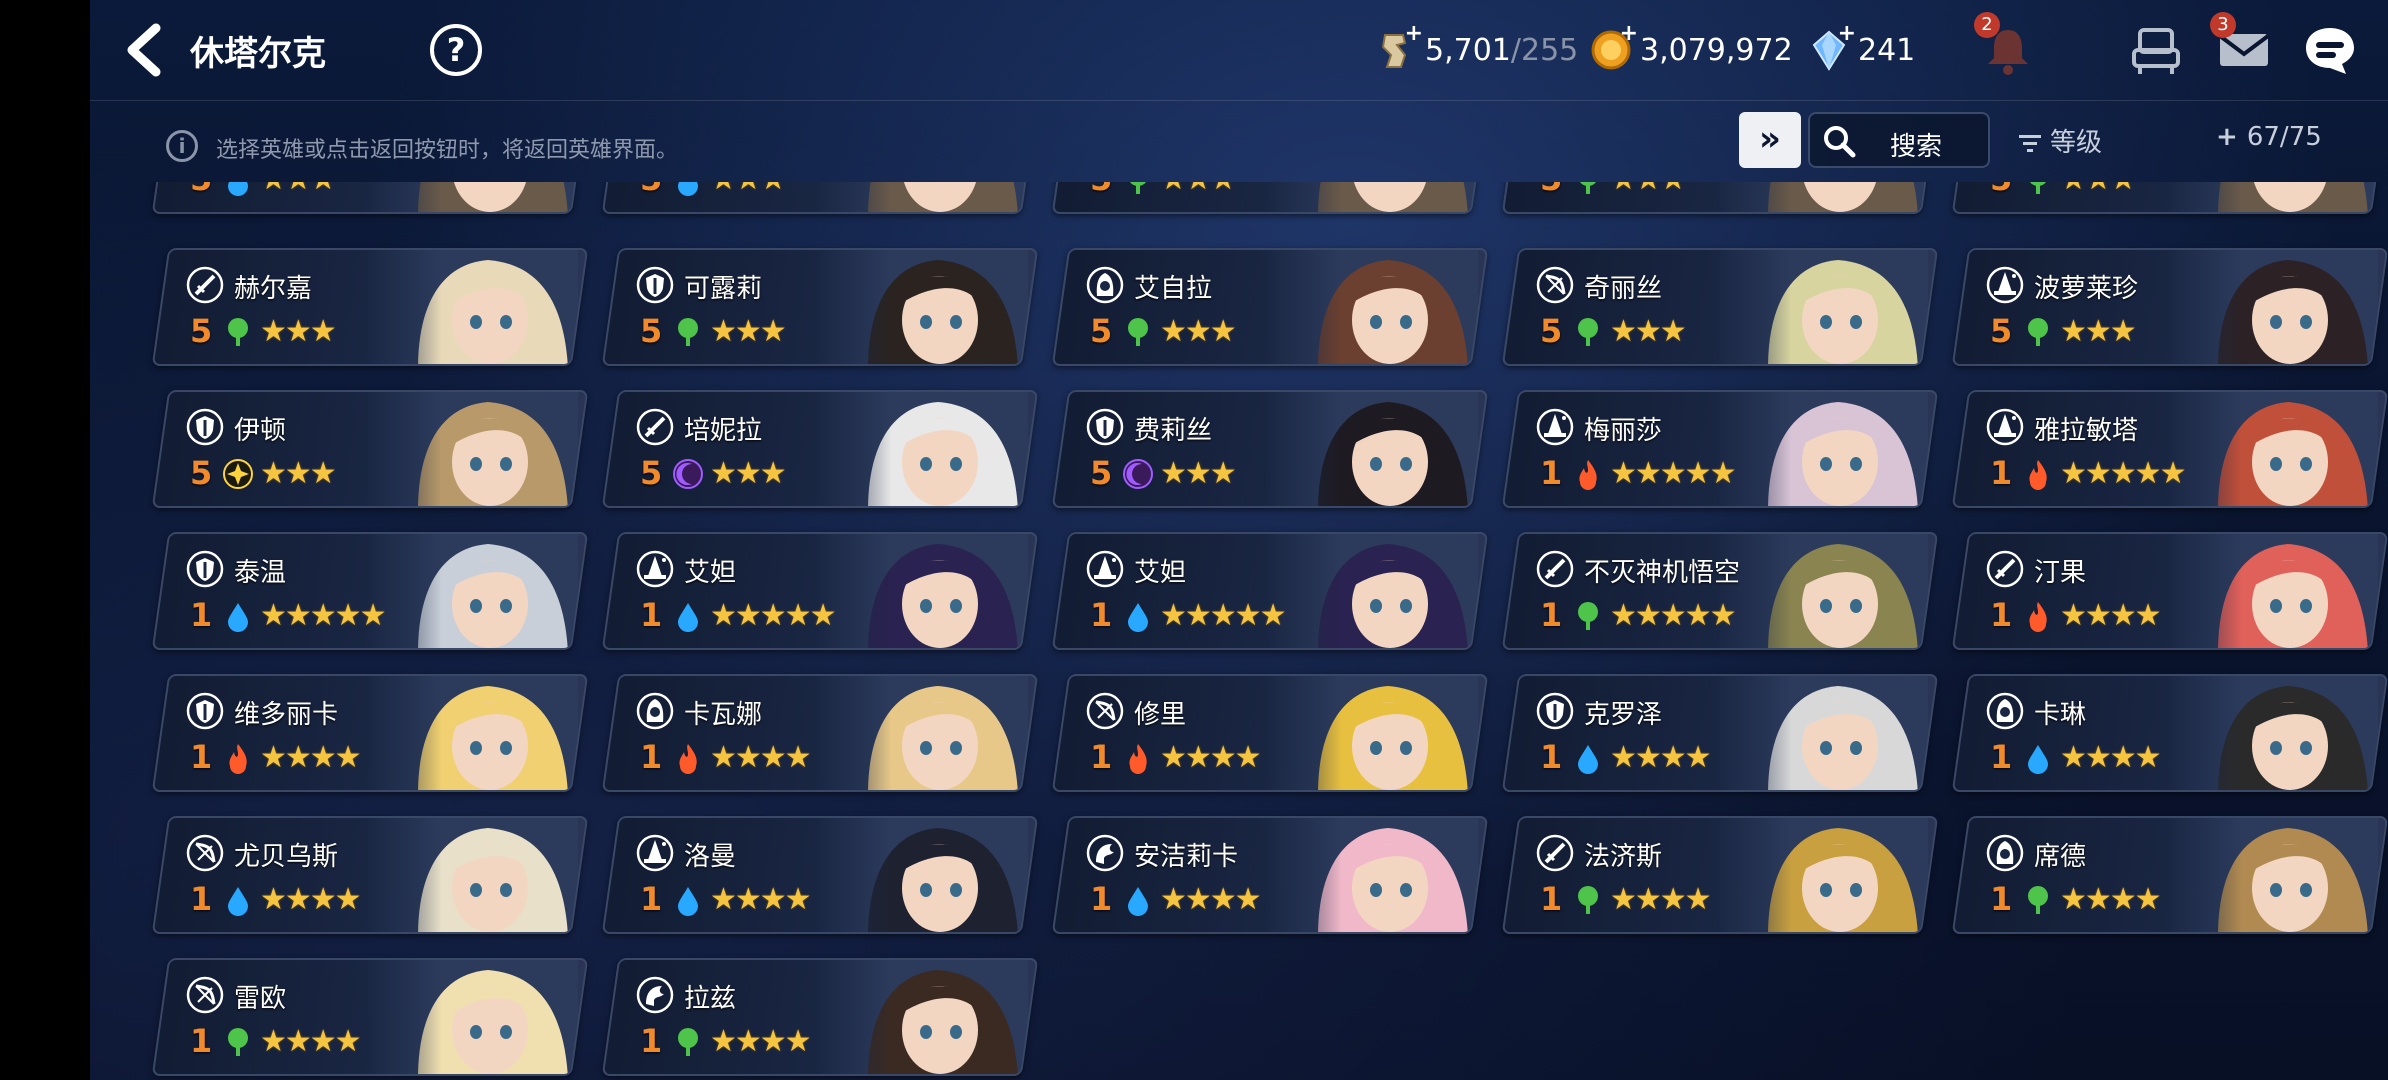 The height and width of the screenshot is (1080, 2388). I want to click on hero-card: 洛曼 1 ★★★★, so click(820, 875).